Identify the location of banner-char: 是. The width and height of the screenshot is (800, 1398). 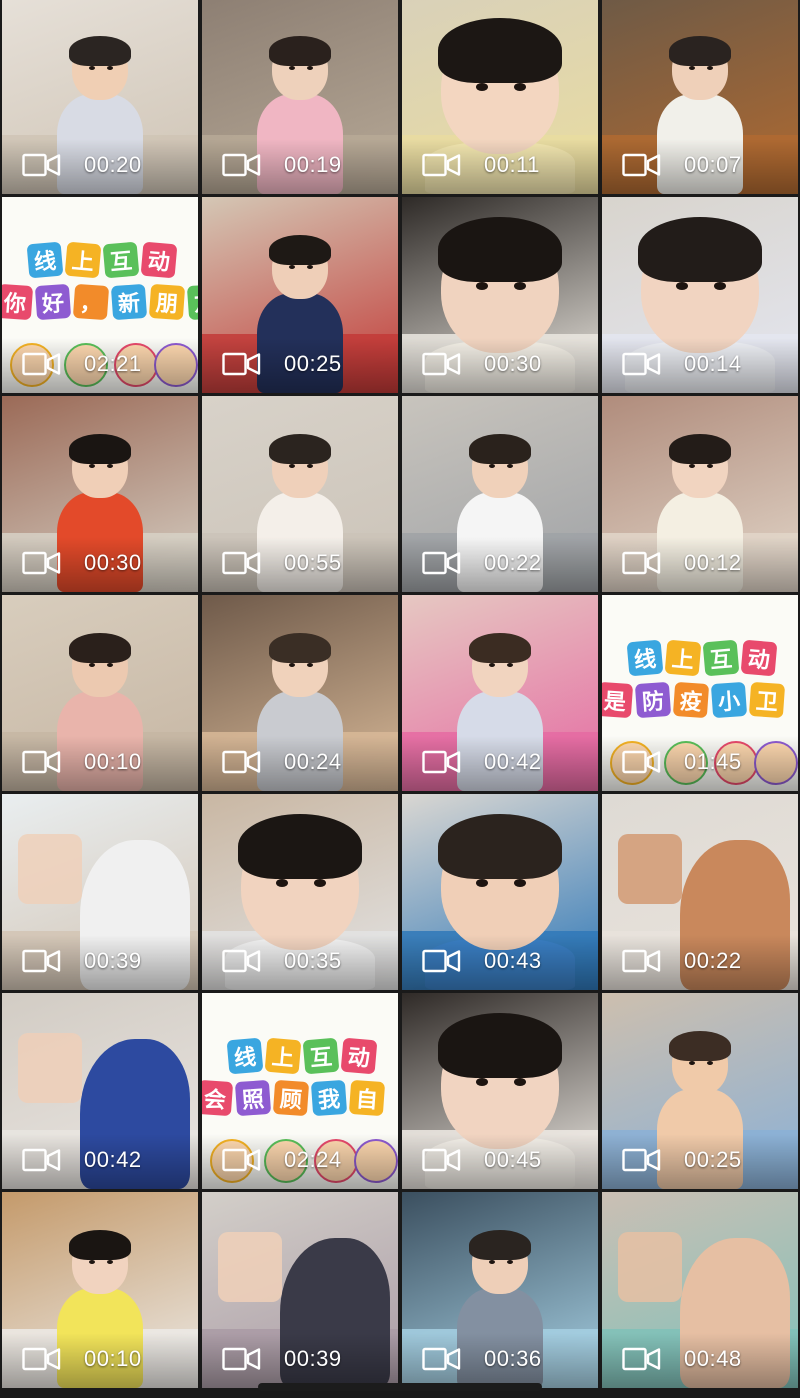
(618, 700).